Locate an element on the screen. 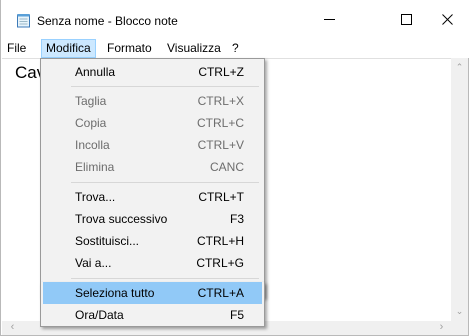 This screenshot has height=336, width=469. title-bar: Senza nome - Blocco note is located at coordinates (235, 19).